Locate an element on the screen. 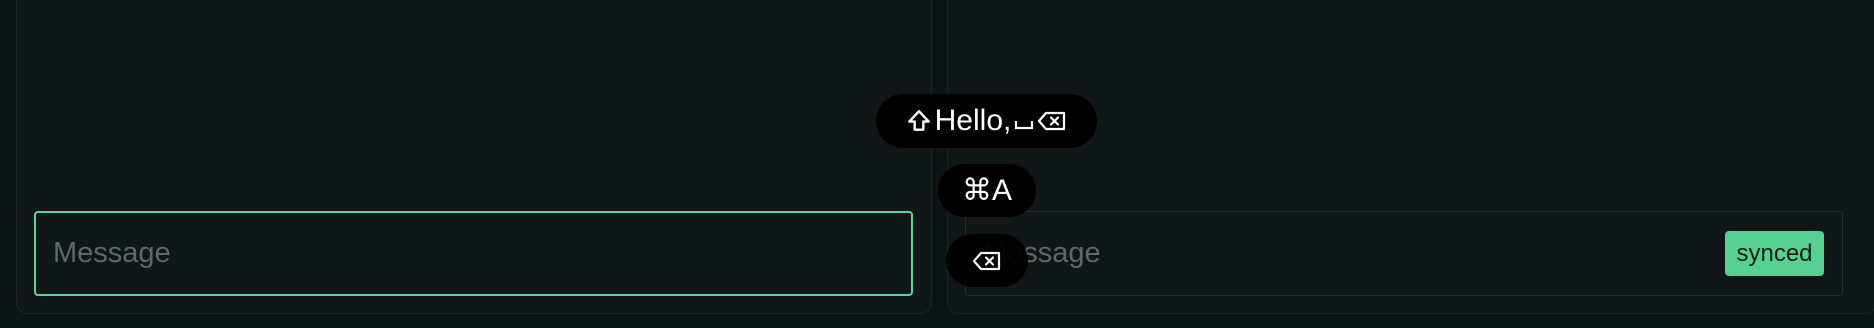  keystroke-text: ⌘A is located at coordinates (986, 190).